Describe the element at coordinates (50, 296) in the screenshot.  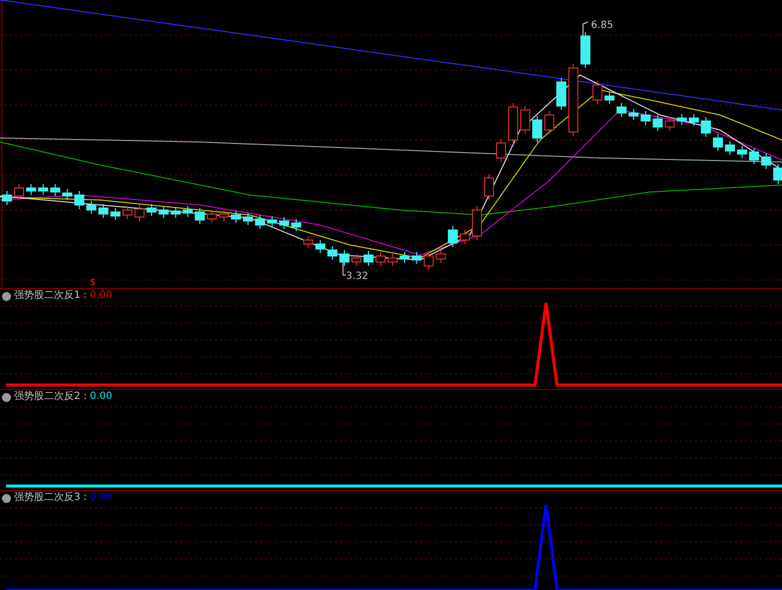
I see `indicator-name: 强势股二次反1 :` at that location.